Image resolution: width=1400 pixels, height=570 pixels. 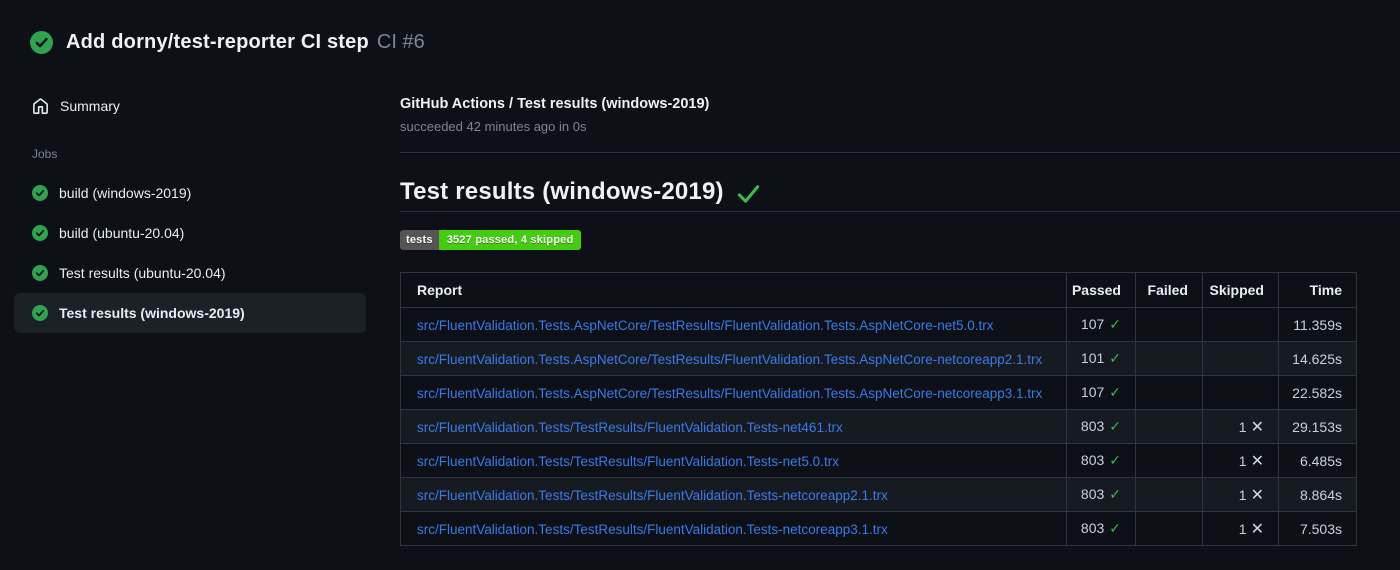 I want to click on section-title: Test results (windows-2019), so click(x=562, y=191).